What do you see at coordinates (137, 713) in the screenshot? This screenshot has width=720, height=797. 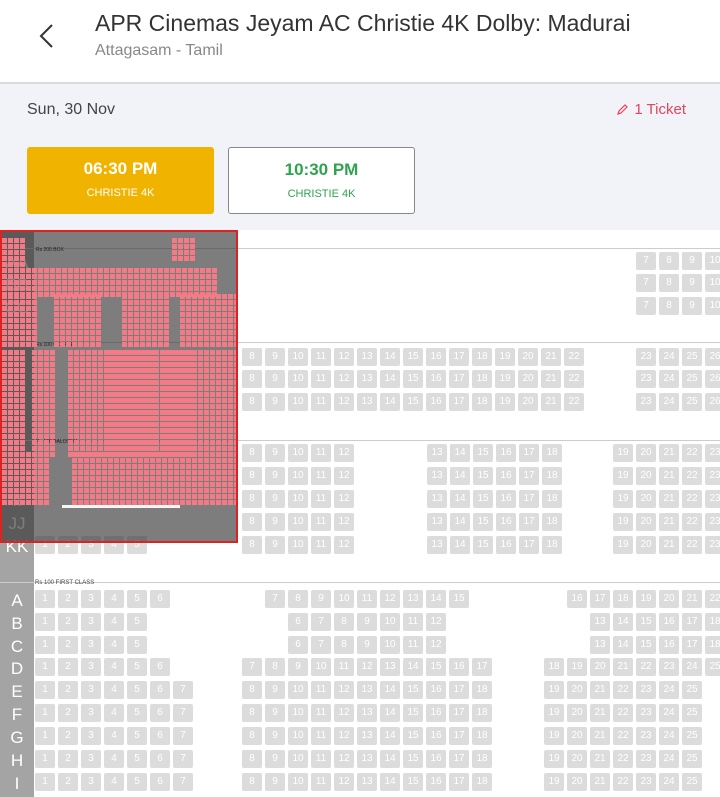 I see `seat: 5` at bounding box center [137, 713].